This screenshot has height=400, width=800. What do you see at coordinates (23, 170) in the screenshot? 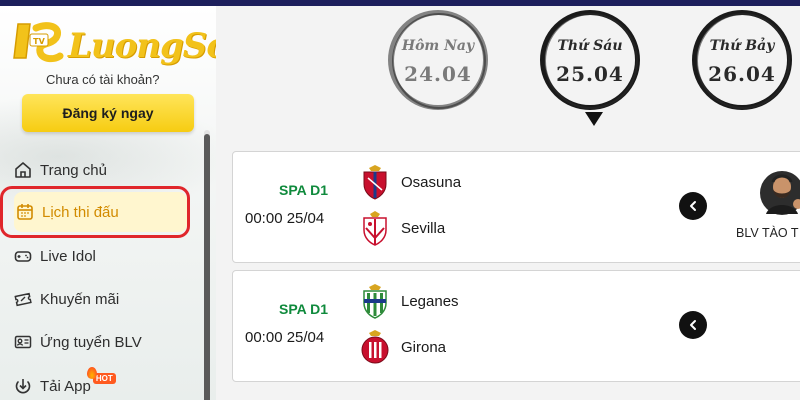
I see `home-icon` at bounding box center [23, 170].